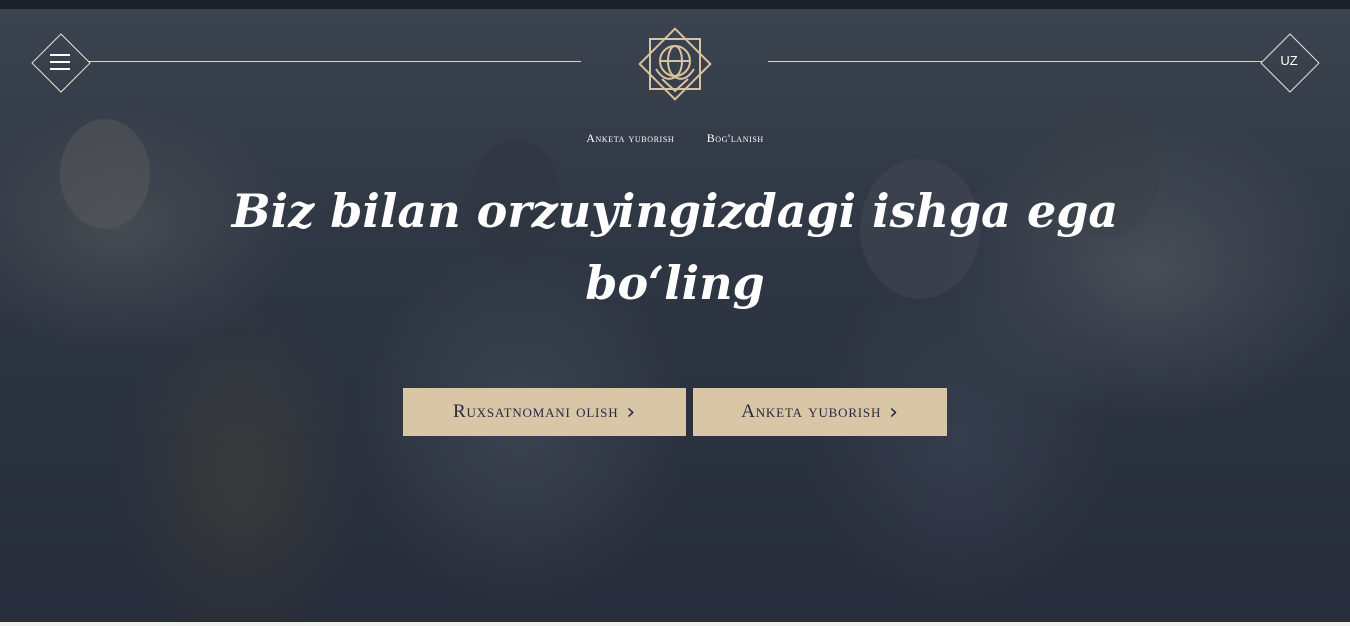  What do you see at coordinates (535, 411) in the screenshot?
I see `get-permit-button-label: Ruxsatnomani olish` at bounding box center [535, 411].